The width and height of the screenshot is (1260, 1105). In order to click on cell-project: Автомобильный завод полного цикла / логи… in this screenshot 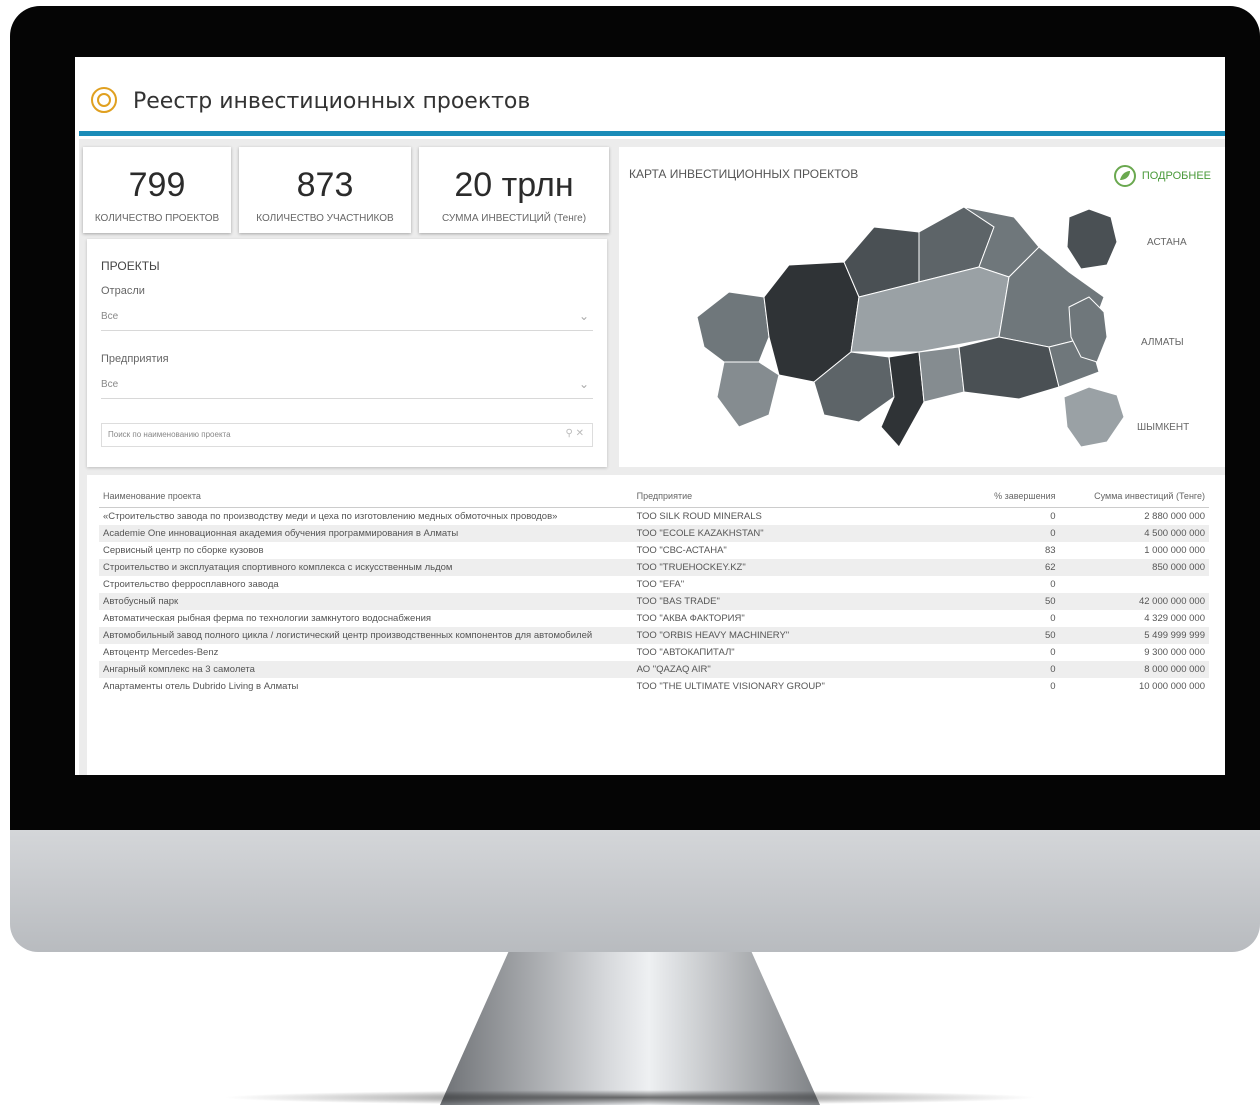, I will do `click(366, 635)`.